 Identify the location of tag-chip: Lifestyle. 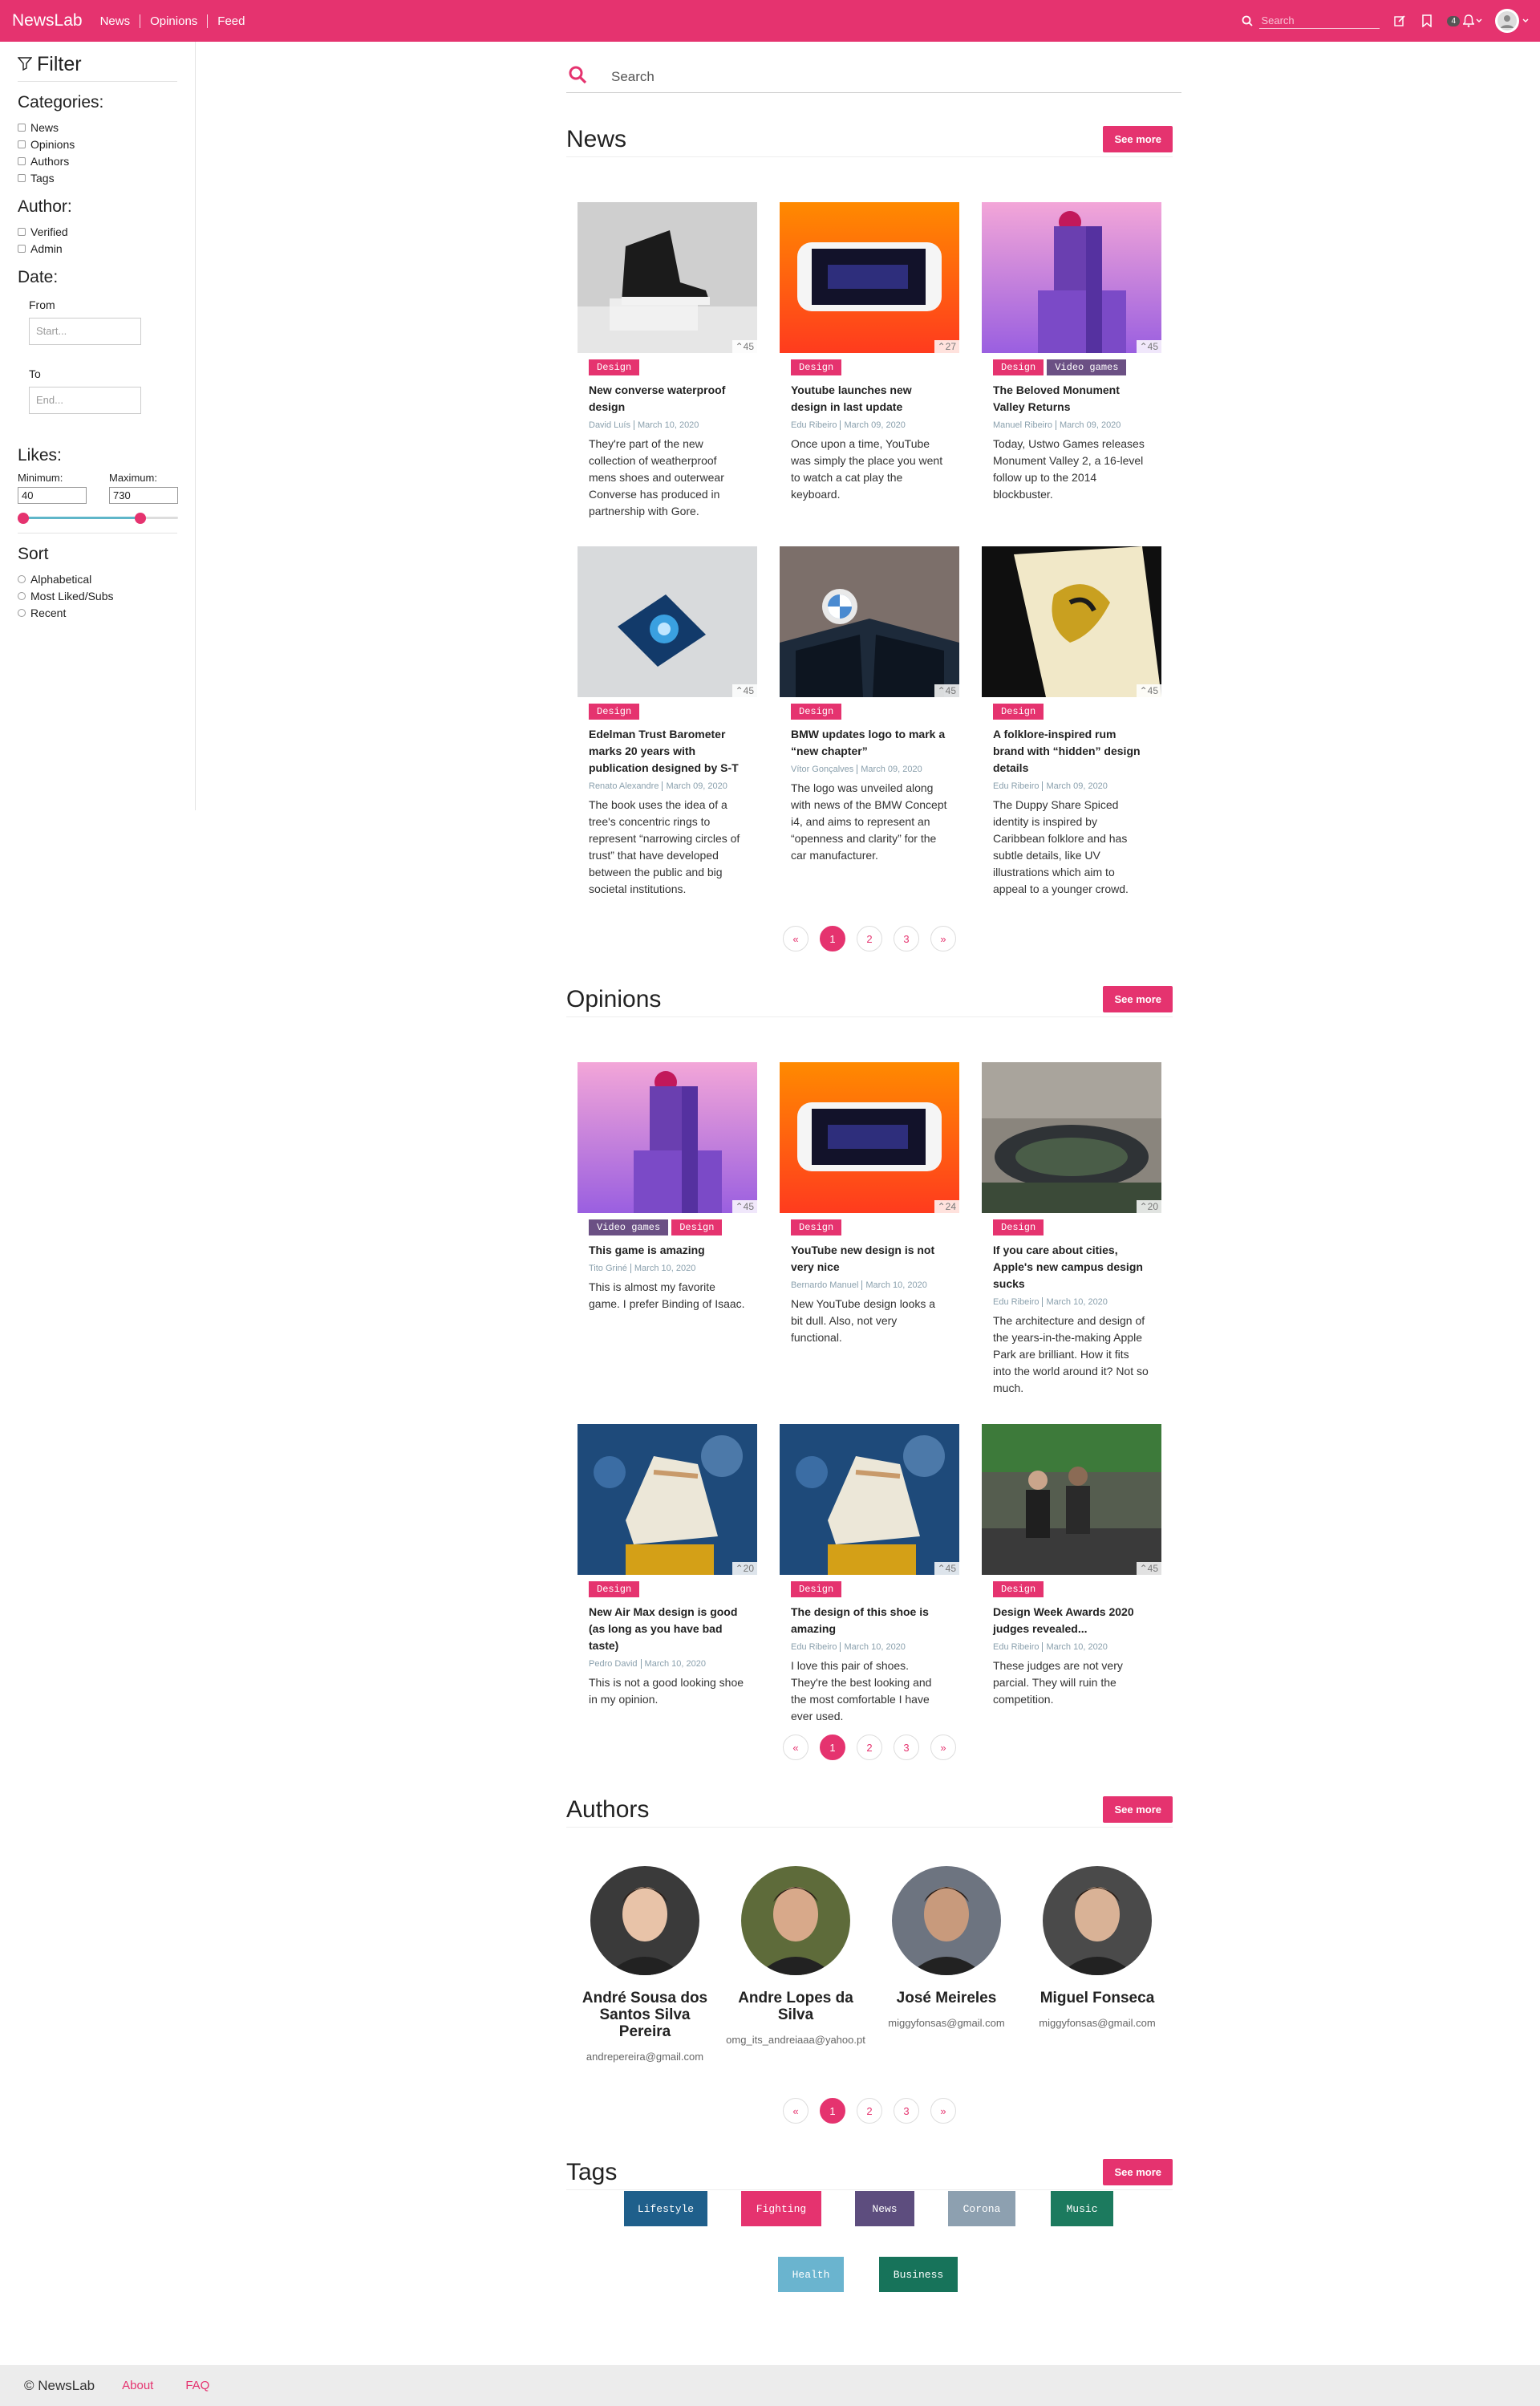
(665, 2208).